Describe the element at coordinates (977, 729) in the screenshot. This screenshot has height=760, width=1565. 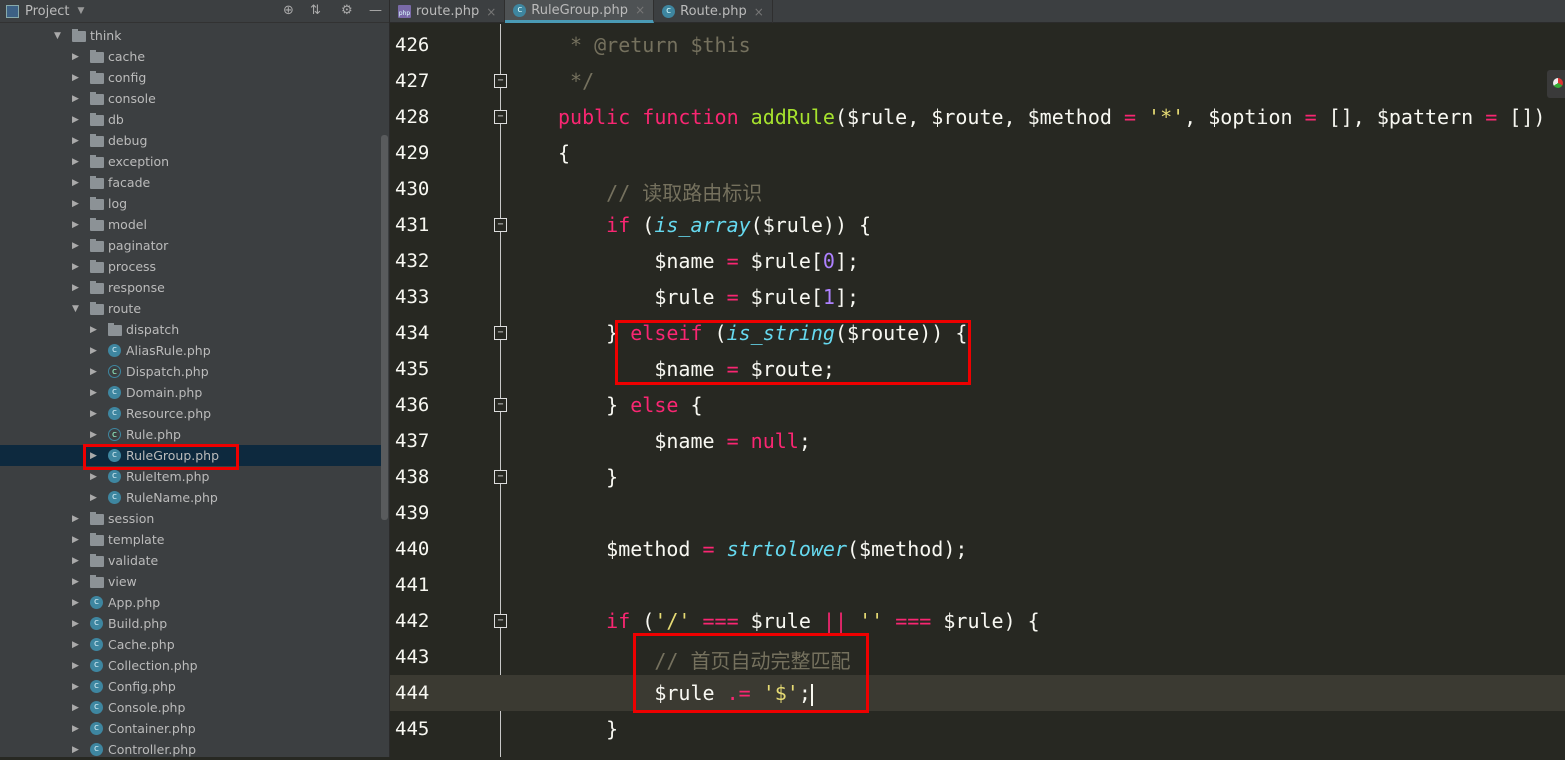
I see `code-line: 445 }` at that location.